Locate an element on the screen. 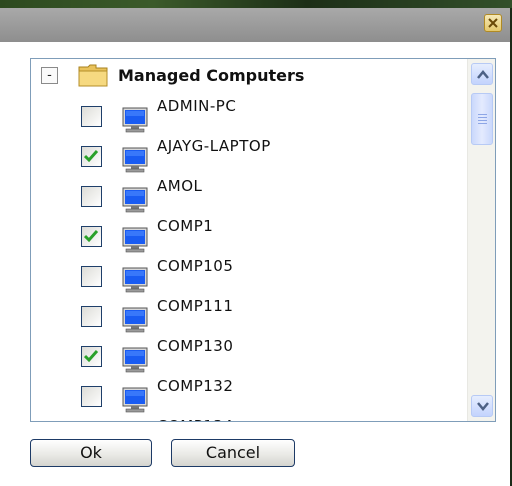  tree-item: COMP105 is located at coordinates (246, 277).